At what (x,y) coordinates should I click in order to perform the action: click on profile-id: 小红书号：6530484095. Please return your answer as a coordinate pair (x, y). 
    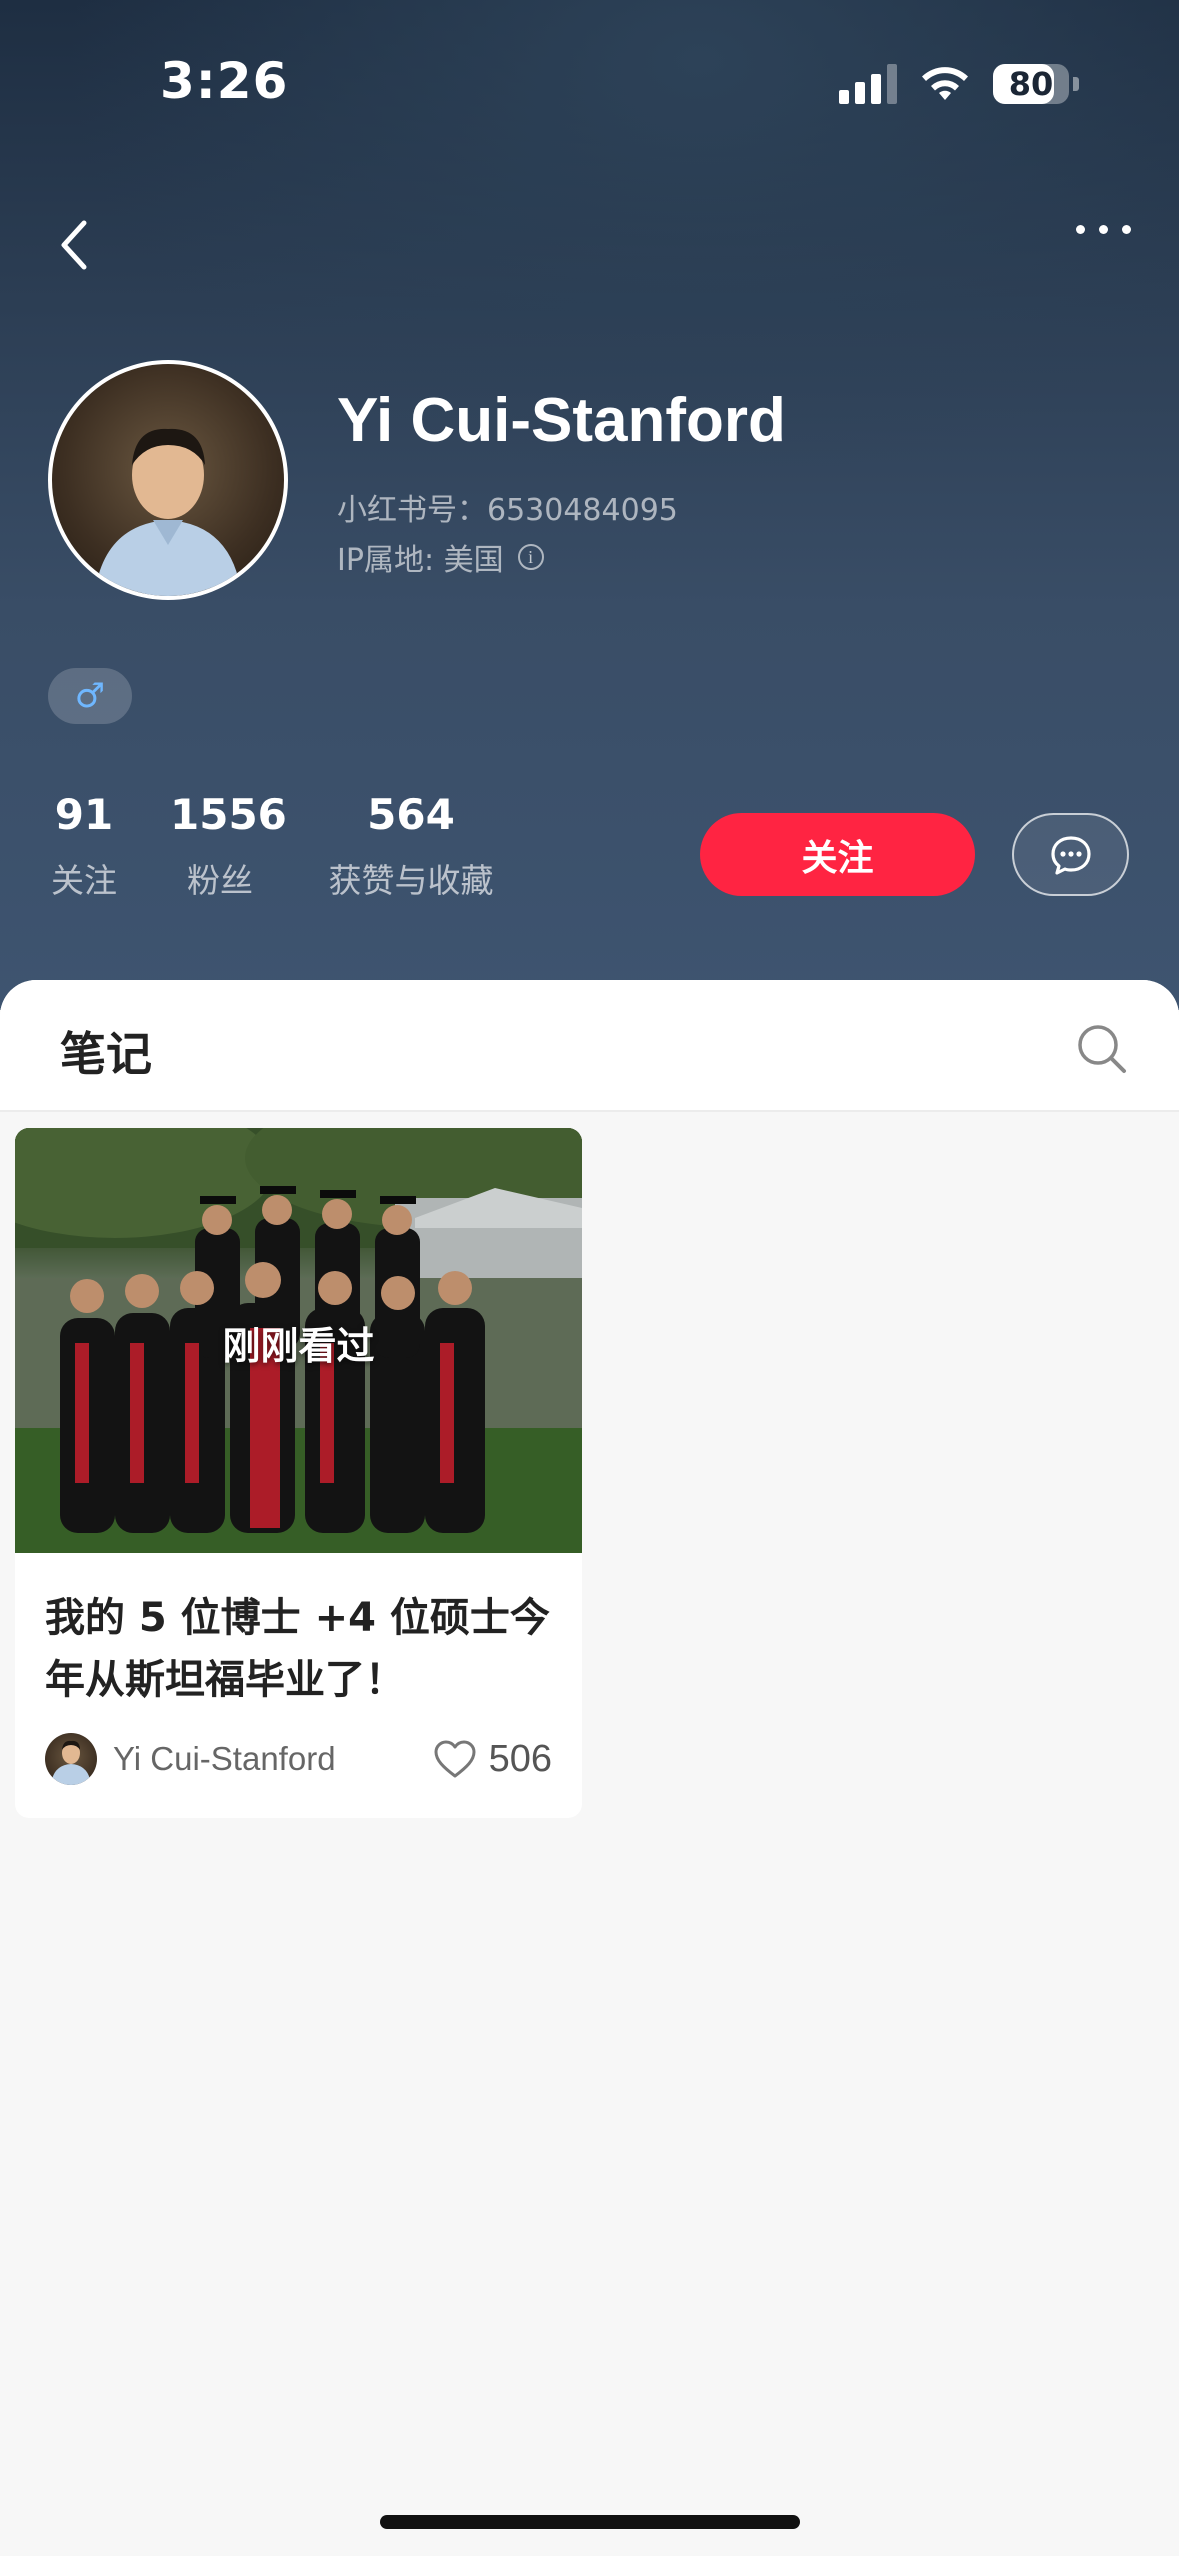
    Looking at the image, I should click on (507, 510).